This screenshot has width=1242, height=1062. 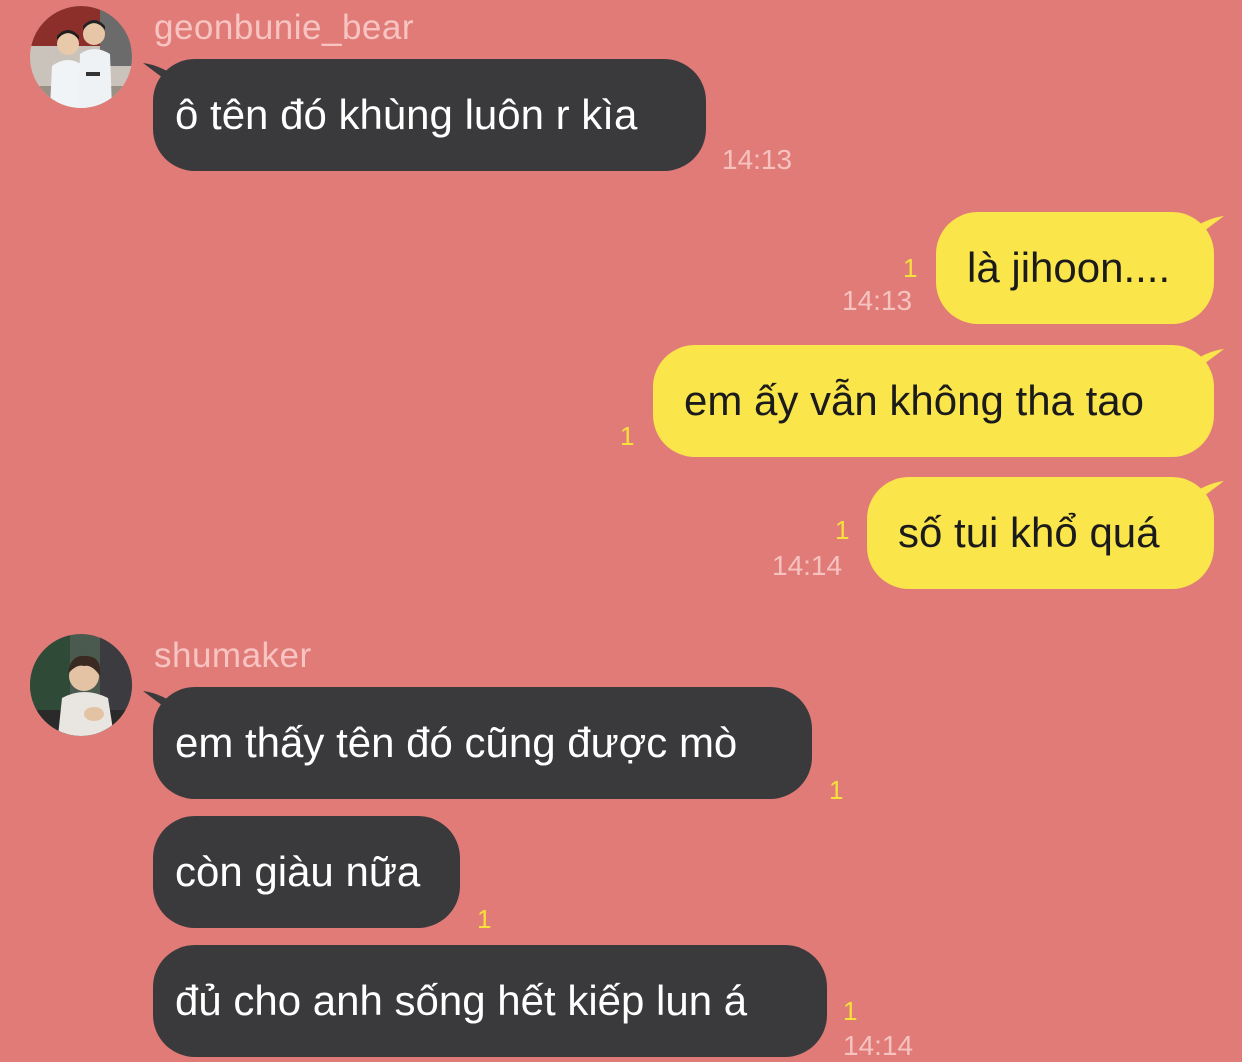 What do you see at coordinates (914, 400) in the screenshot?
I see `message-text: em ấy vẫn không tha tao` at bounding box center [914, 400].